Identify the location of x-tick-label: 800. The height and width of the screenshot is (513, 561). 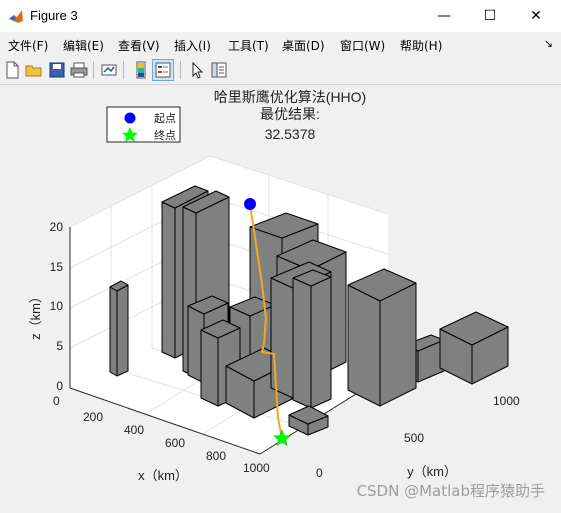
(216, 456).